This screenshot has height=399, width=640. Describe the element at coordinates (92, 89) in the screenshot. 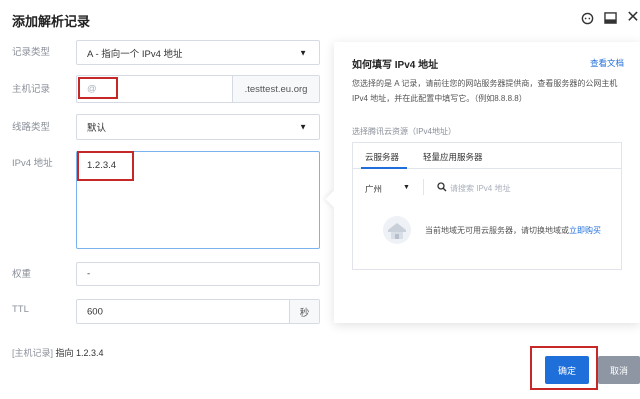

I see `host-input: @` at that location.